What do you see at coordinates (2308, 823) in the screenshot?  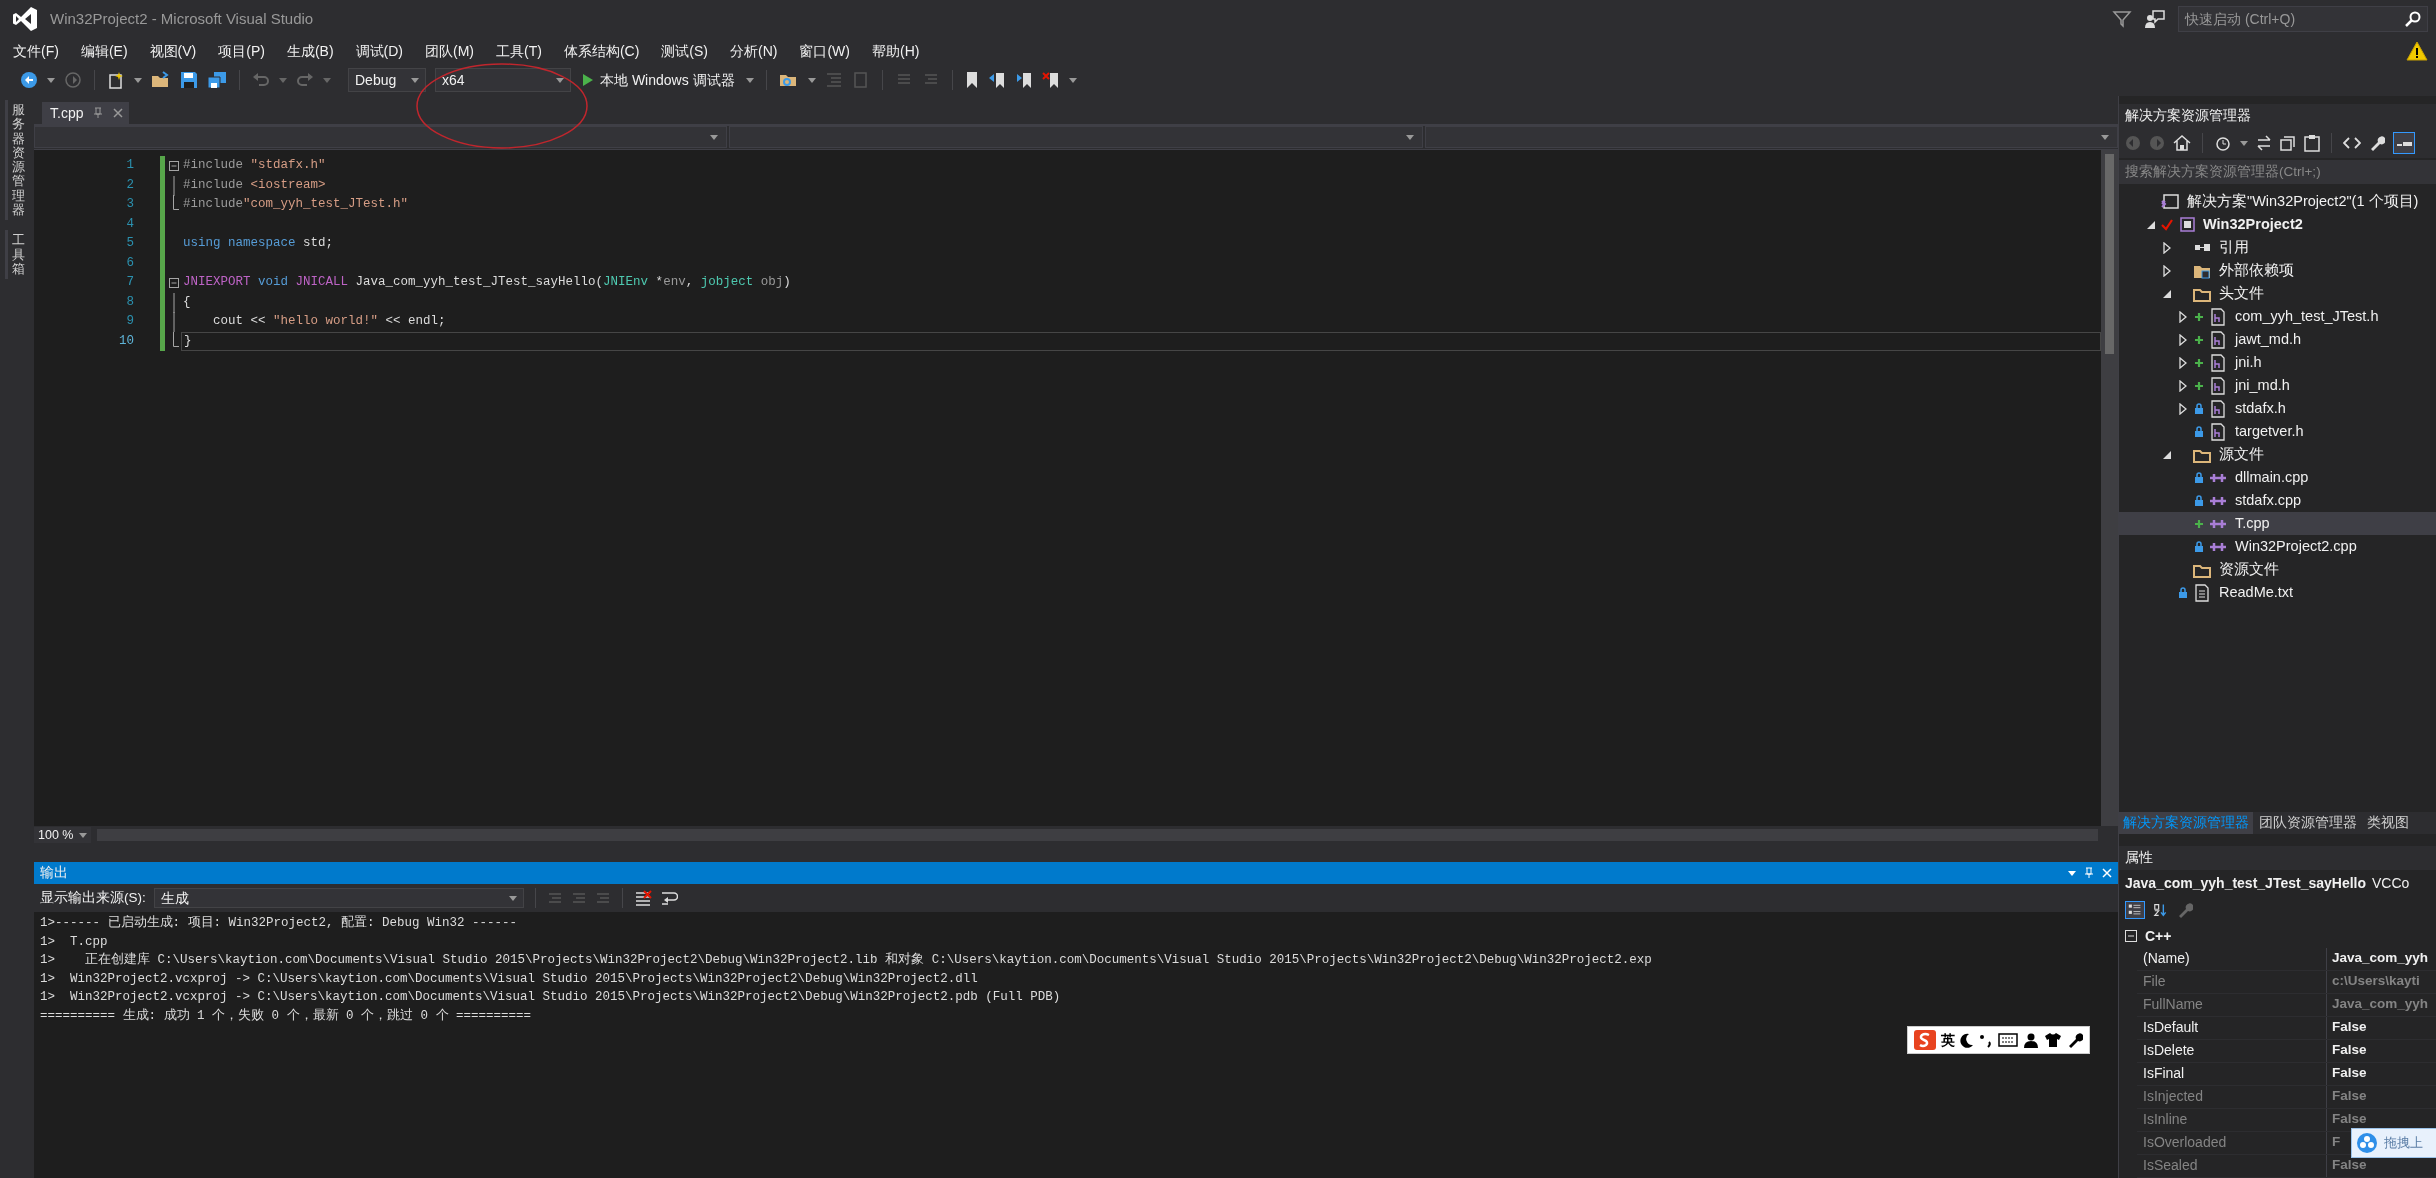 I see `panel-tab: 团队资源管理器` at bounding box center [2308, 823].